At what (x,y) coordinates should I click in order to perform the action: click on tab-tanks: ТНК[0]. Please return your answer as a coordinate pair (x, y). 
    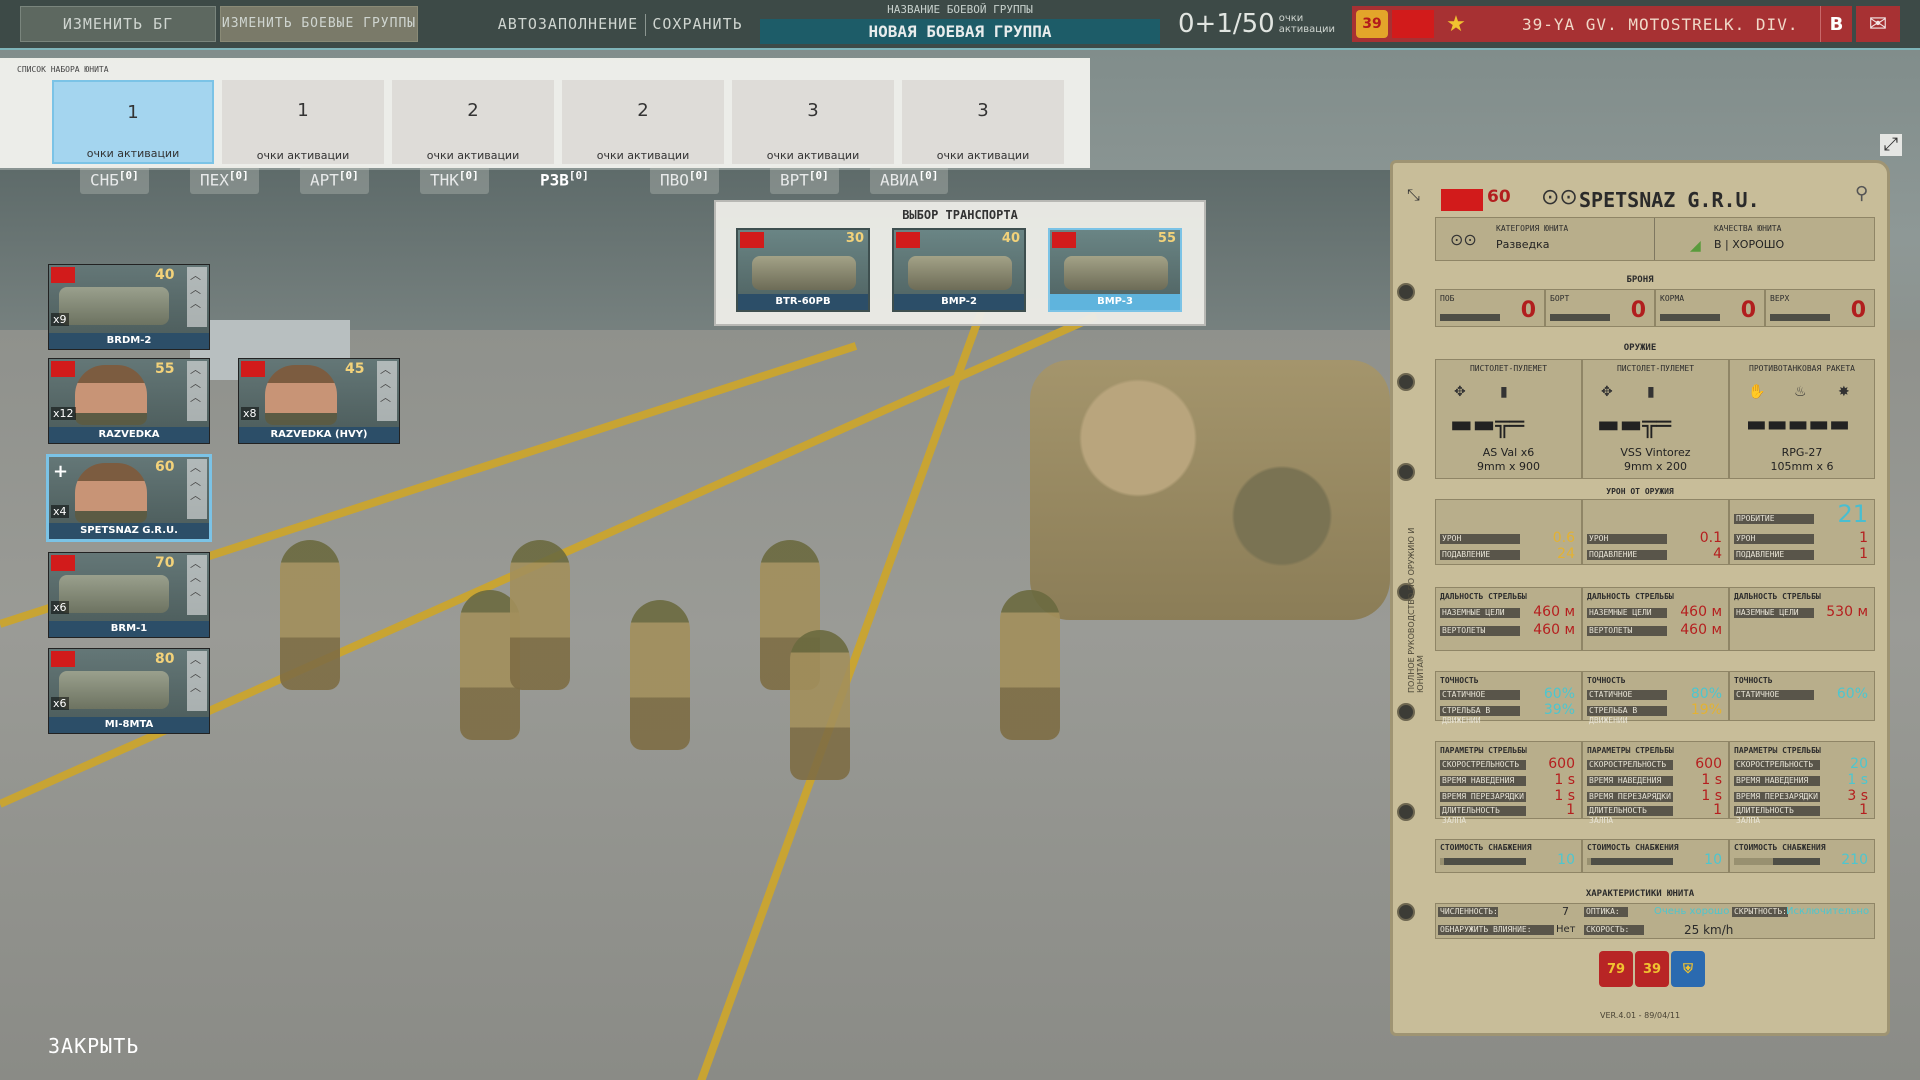
    Looking at the image, I should click on (454, 180).